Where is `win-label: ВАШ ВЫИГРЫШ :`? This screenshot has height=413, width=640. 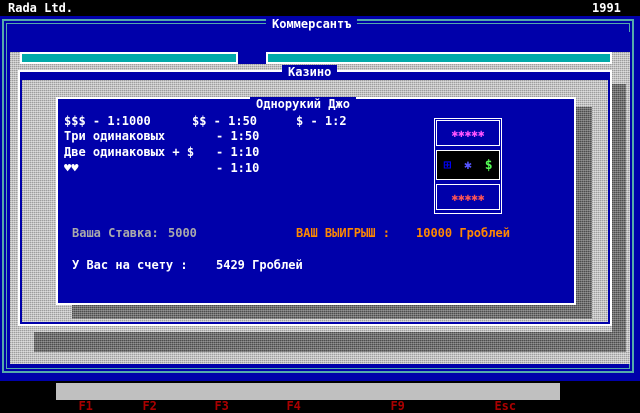 win-label: ВАШ ВЫИГРЫШ : is located at coordinates (343, 233).